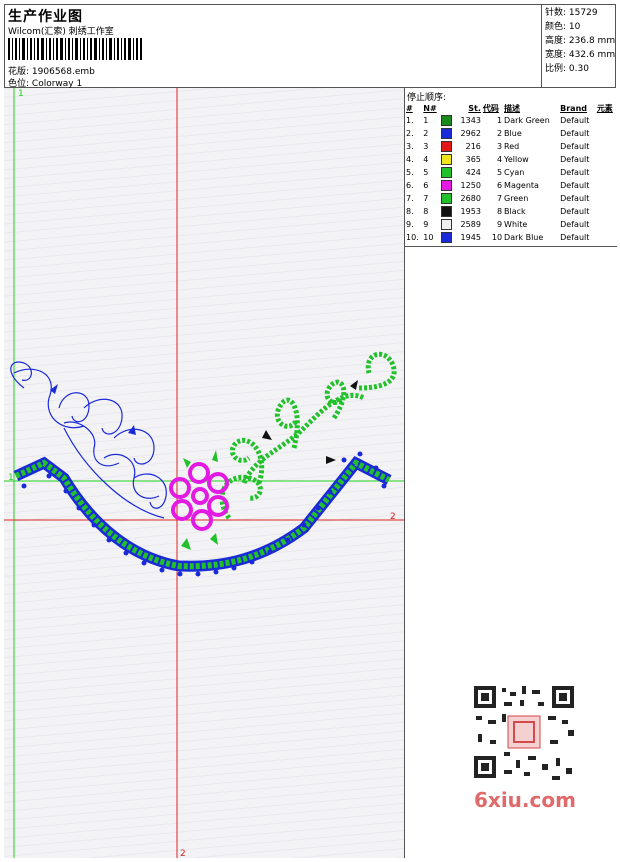  I want to click on row-stitches: 216, so click(473, 146).